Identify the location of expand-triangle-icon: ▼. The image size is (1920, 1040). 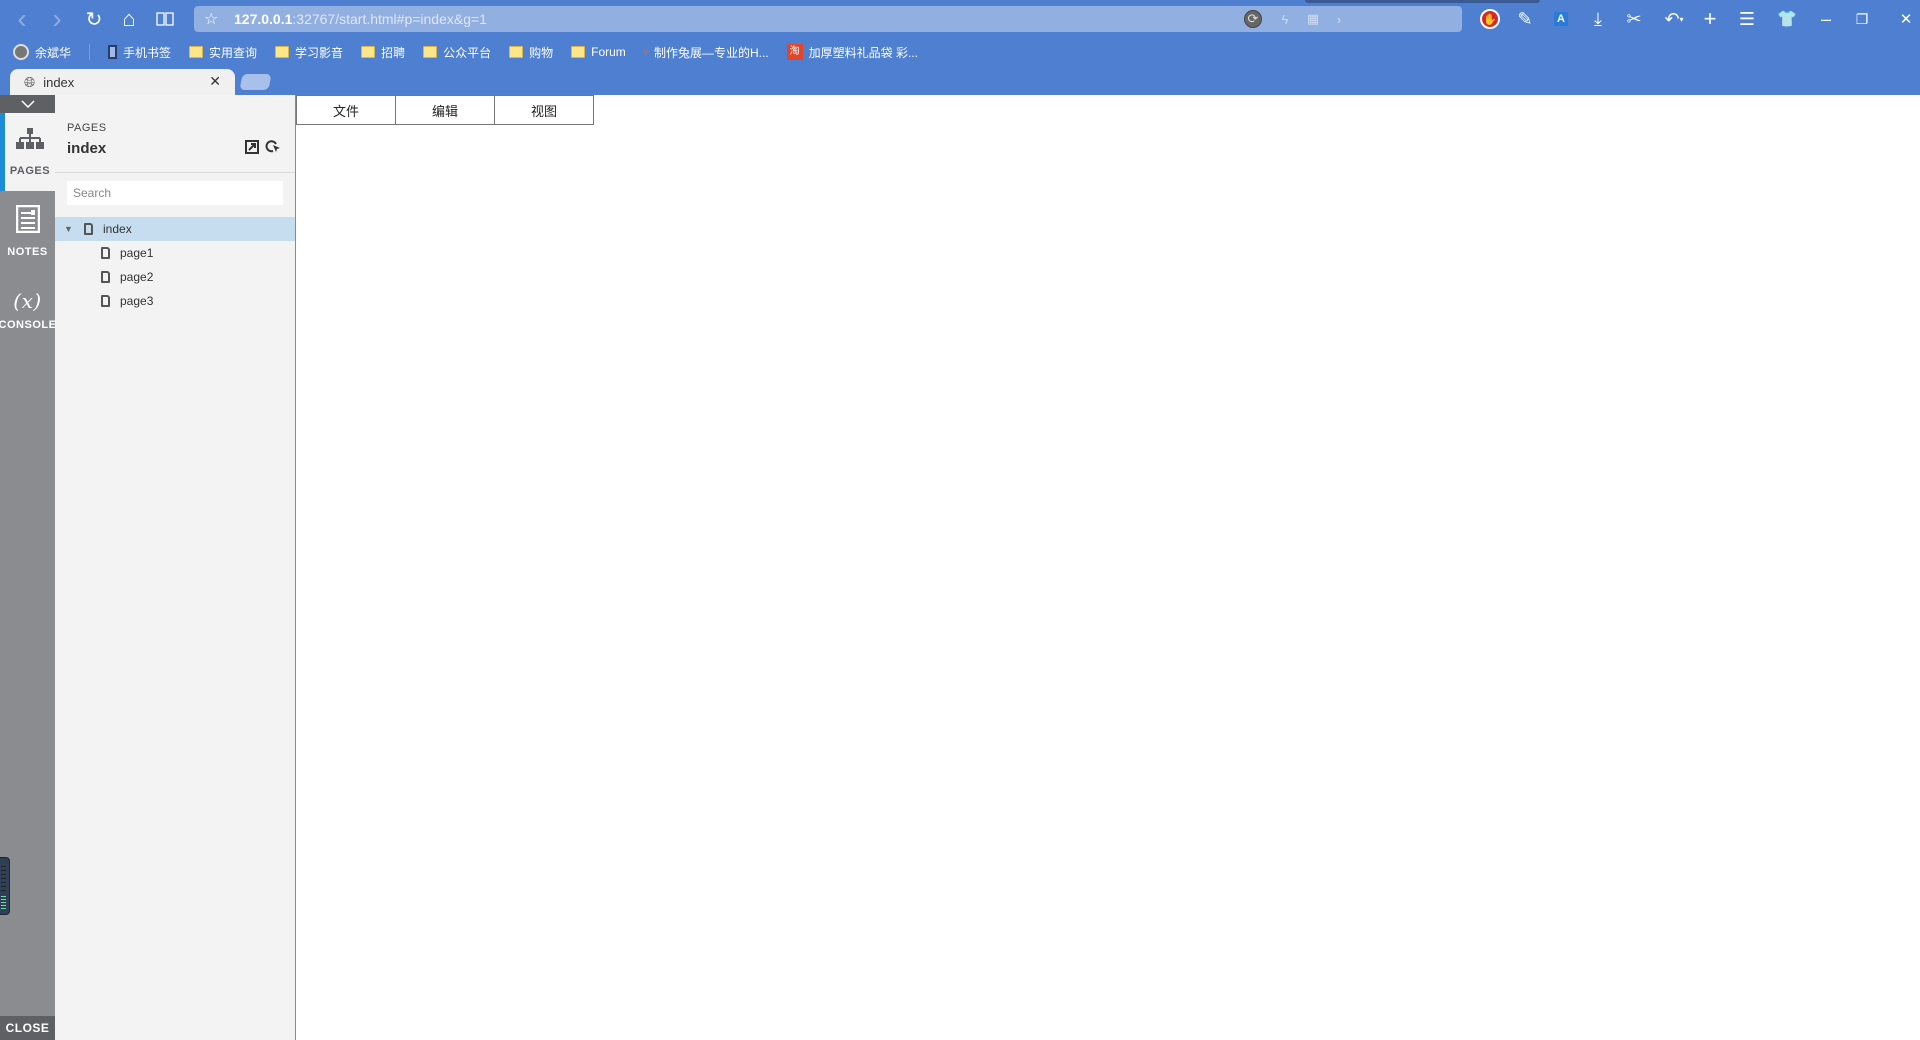
(68, 229).